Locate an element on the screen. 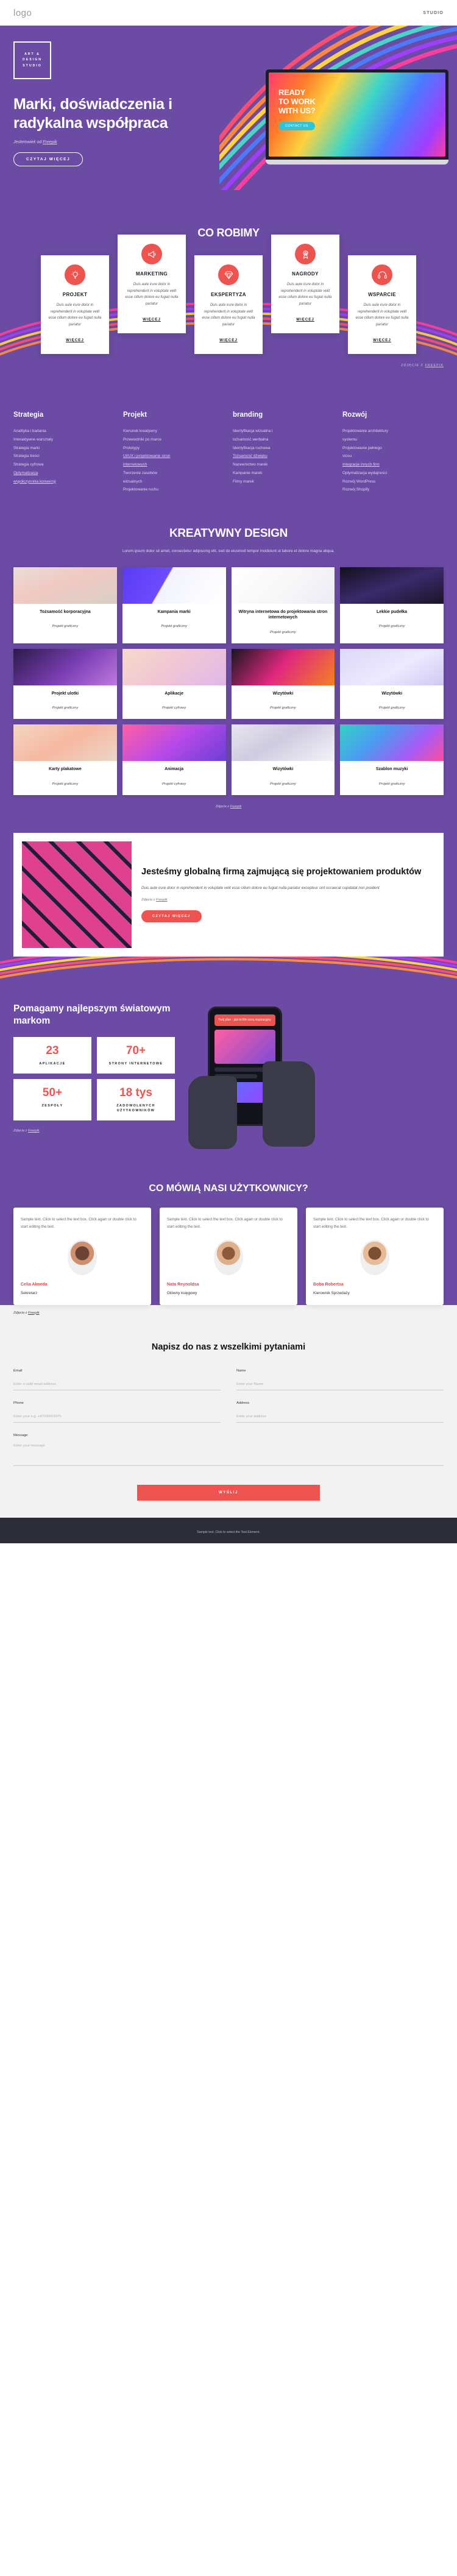 This screenshot has width=457, height=2576. hero-credit-link: Freepik is located at coordinates (50, 142).